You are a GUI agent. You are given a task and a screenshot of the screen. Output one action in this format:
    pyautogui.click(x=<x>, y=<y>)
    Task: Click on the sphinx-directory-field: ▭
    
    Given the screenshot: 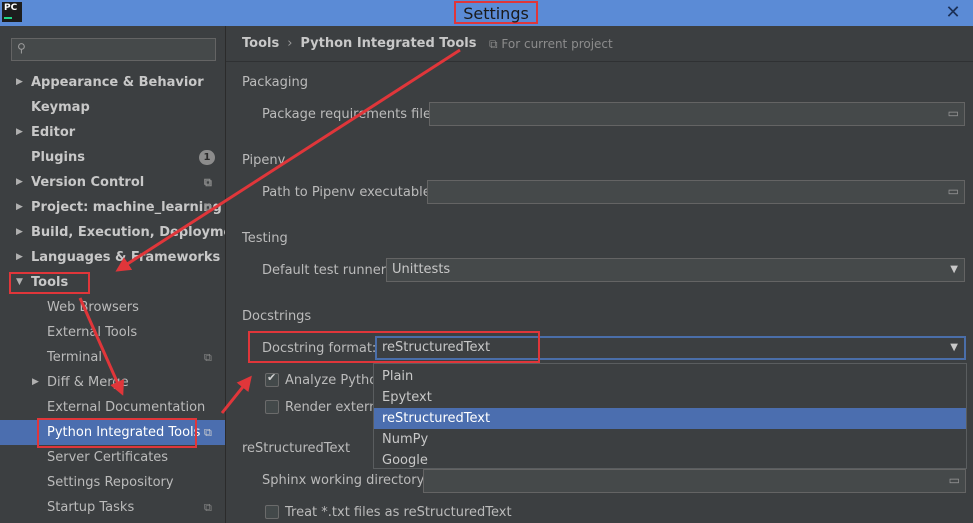 What is the action you would take?
    pyautogui.click(x=694, y=481)
    